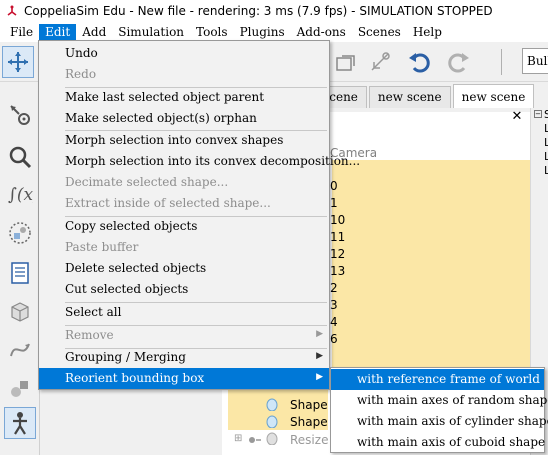 The width and height of the screenshot is (548, 455). I want to click on scene-hierarchy-button, so click(20, 423).